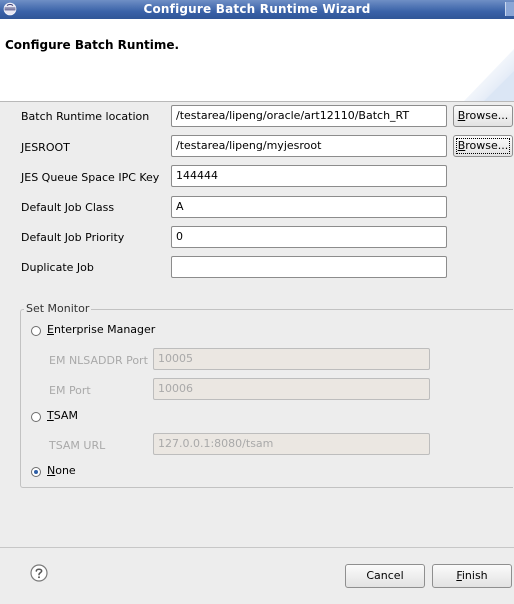 This screenshot has height=604, width=514. I want to click on tsam-text: SAM, so click(65, 415).